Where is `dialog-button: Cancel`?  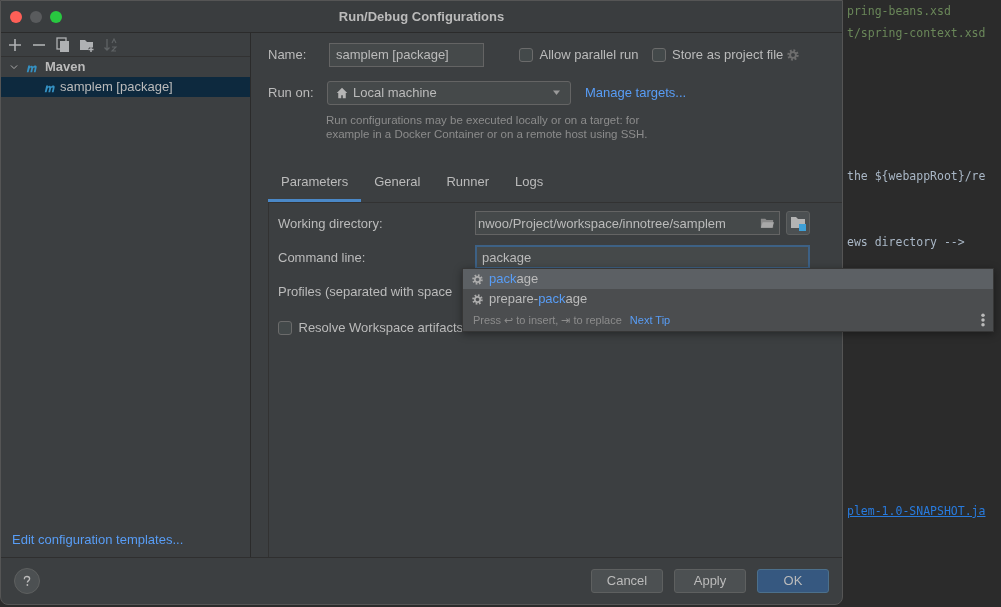
dialog-button: Cancel is located at coordinates (627, 581).